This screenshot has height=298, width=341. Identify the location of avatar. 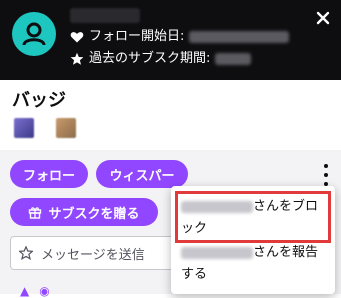
(34, 34).